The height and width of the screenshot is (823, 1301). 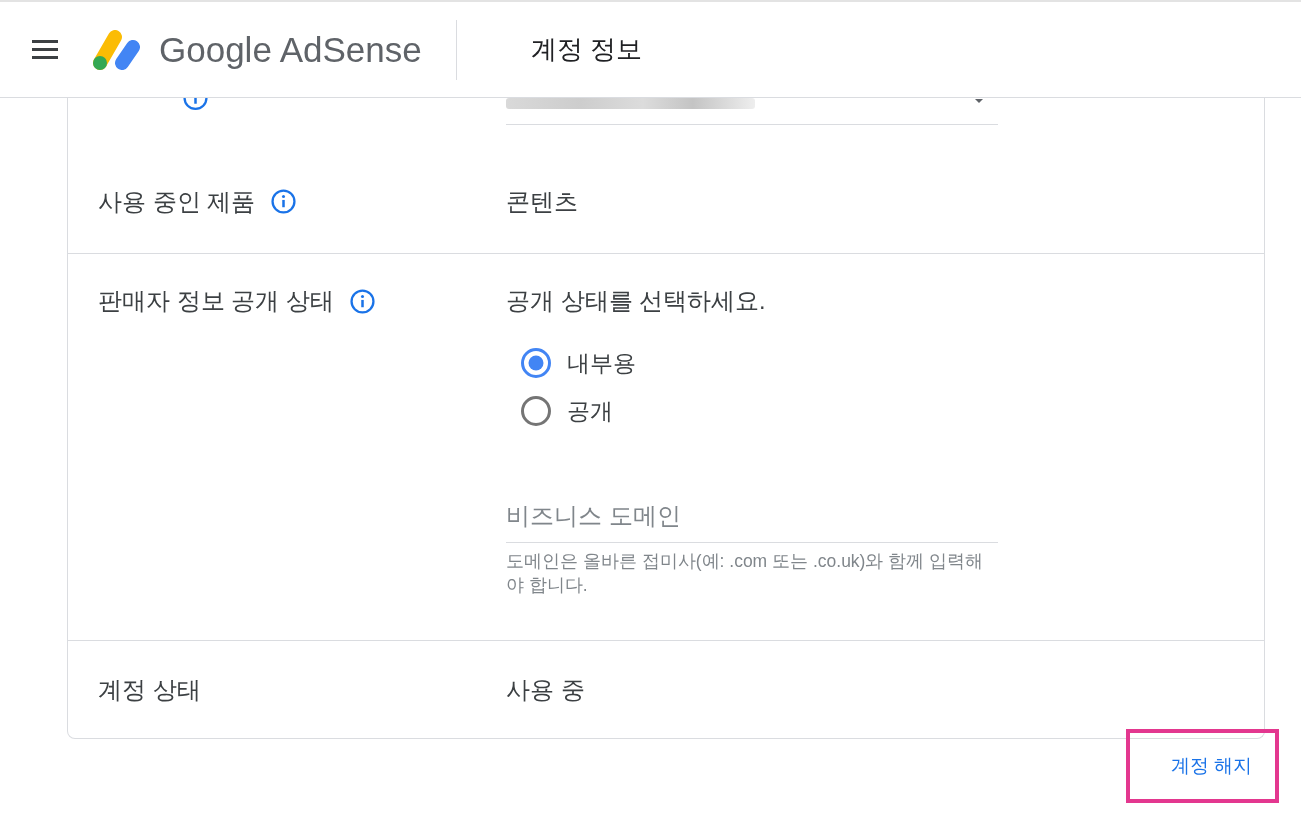 What do you see at coordinates (586, 49) in the screenshot?
I see `page-title: 계정 정보` at bounding box center [586, 49].